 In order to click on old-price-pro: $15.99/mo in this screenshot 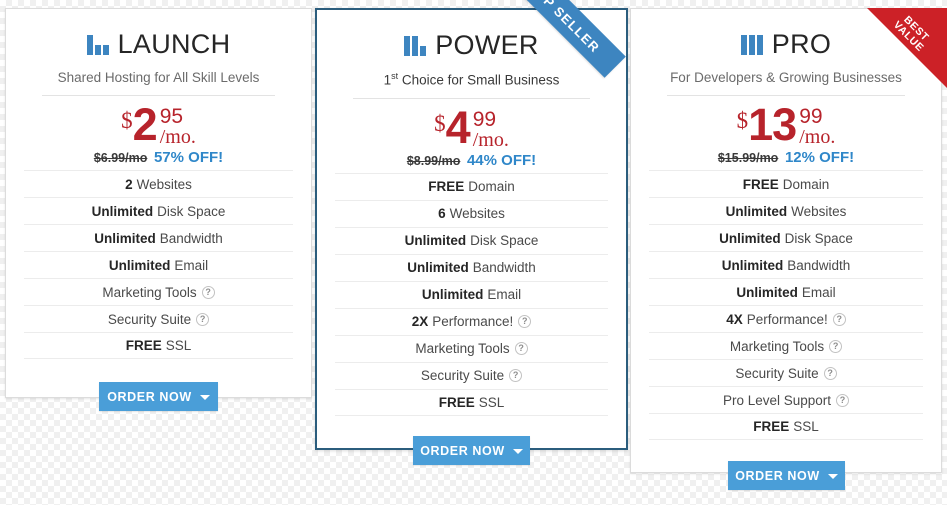, I will do `click(748, 158)`.